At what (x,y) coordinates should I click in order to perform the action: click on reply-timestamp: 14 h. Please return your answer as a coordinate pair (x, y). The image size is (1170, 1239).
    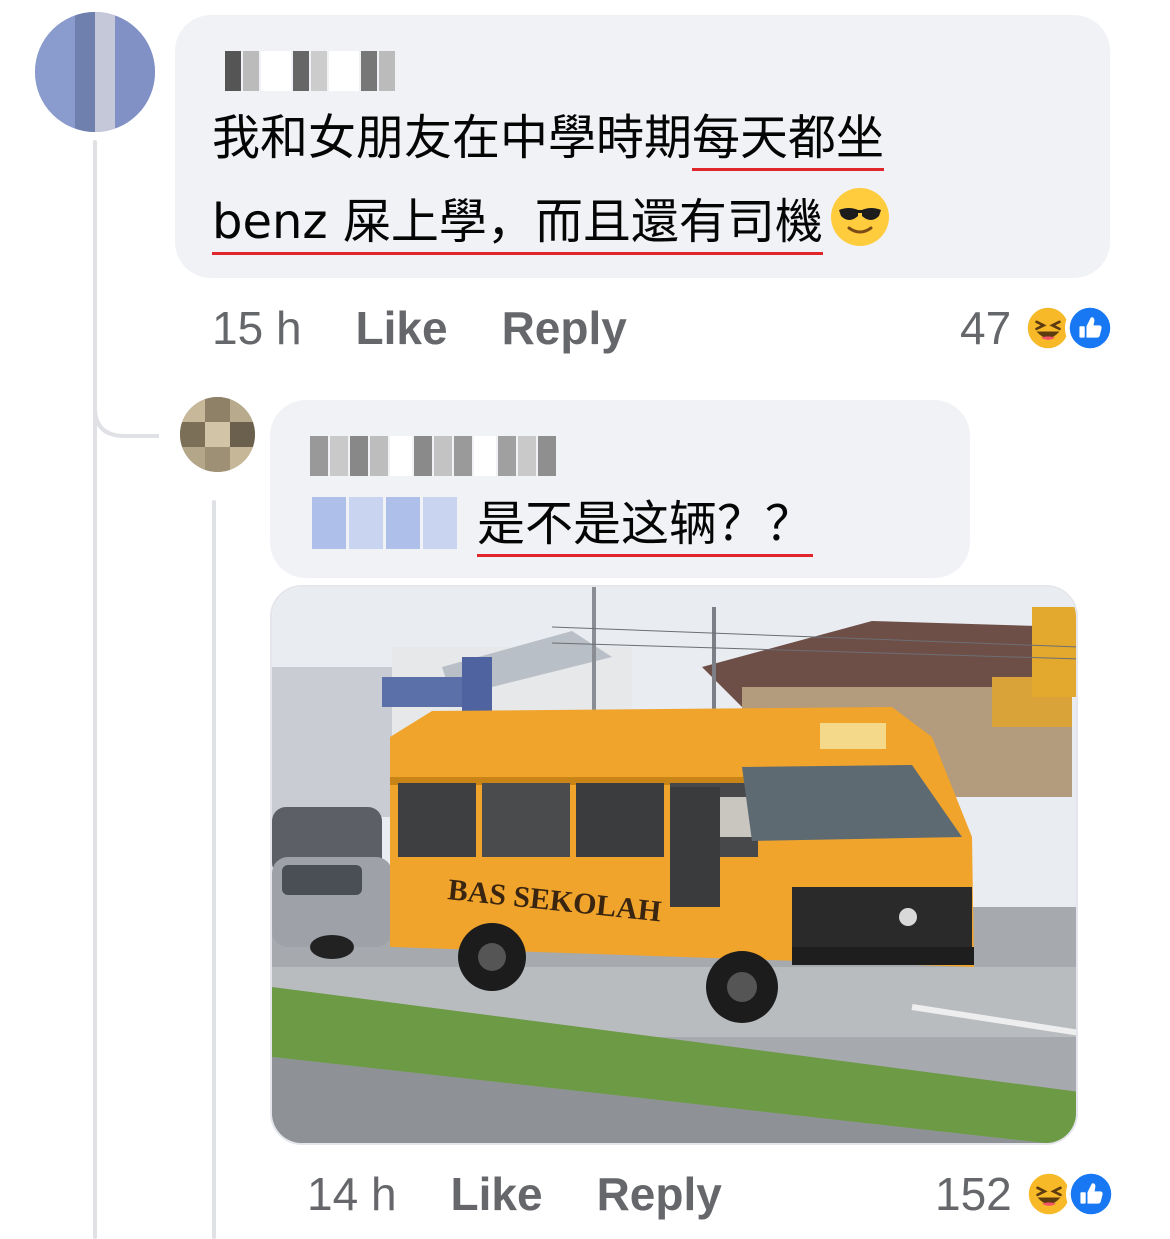
    Looking at the image, I should click on (352, 1194).